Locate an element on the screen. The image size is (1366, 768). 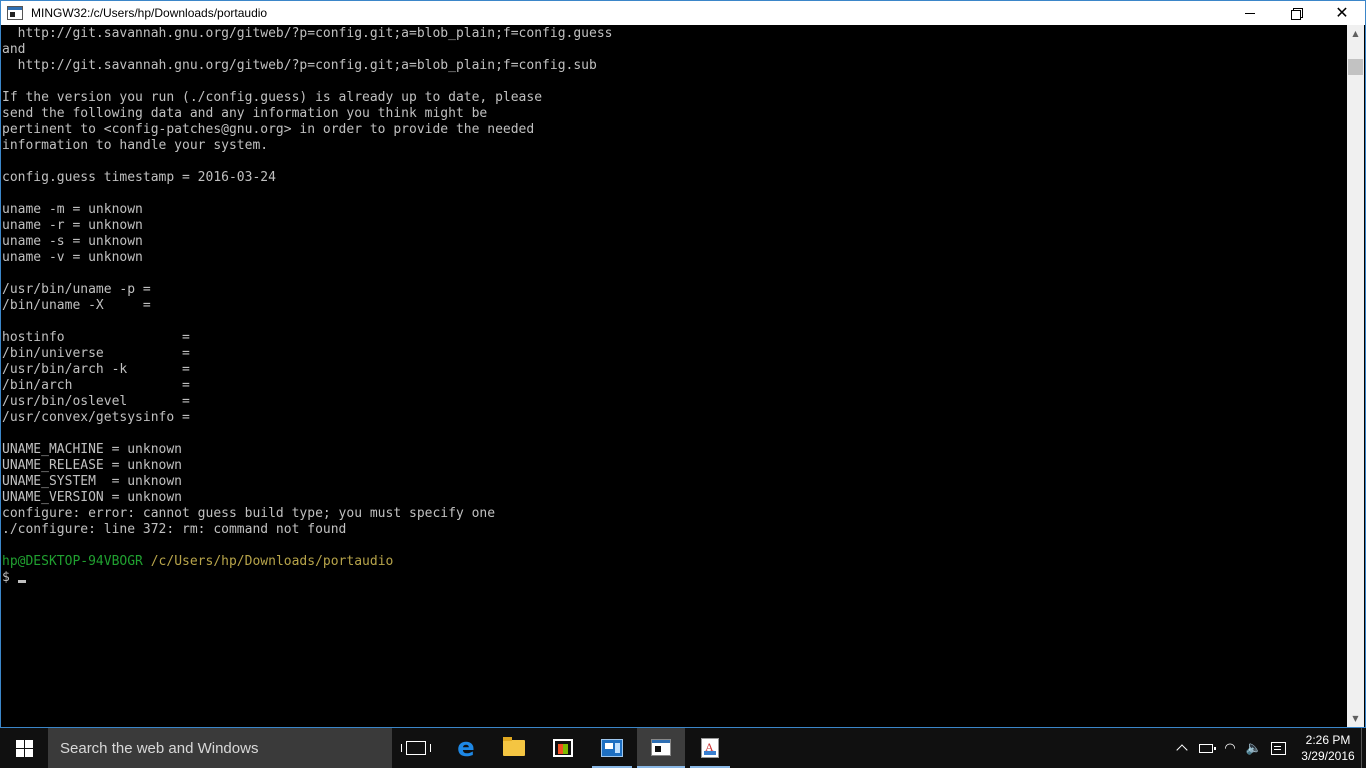
terminal-line: /usr/bin/uname -p = is located at coordinates (76, 289).